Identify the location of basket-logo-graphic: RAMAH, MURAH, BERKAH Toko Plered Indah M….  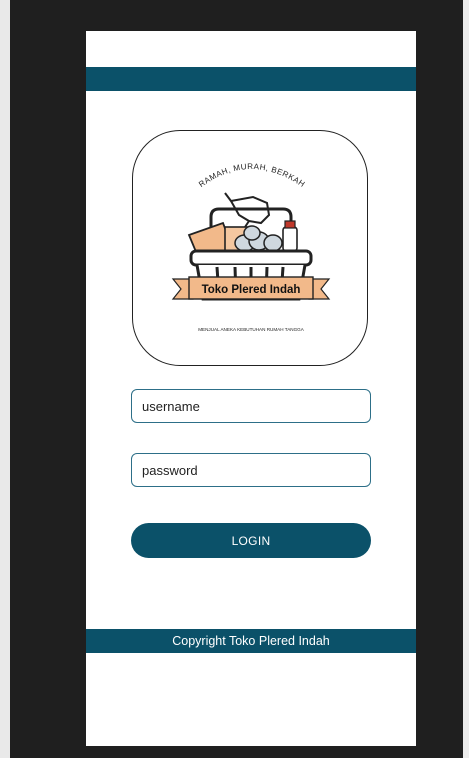
(251, 247).